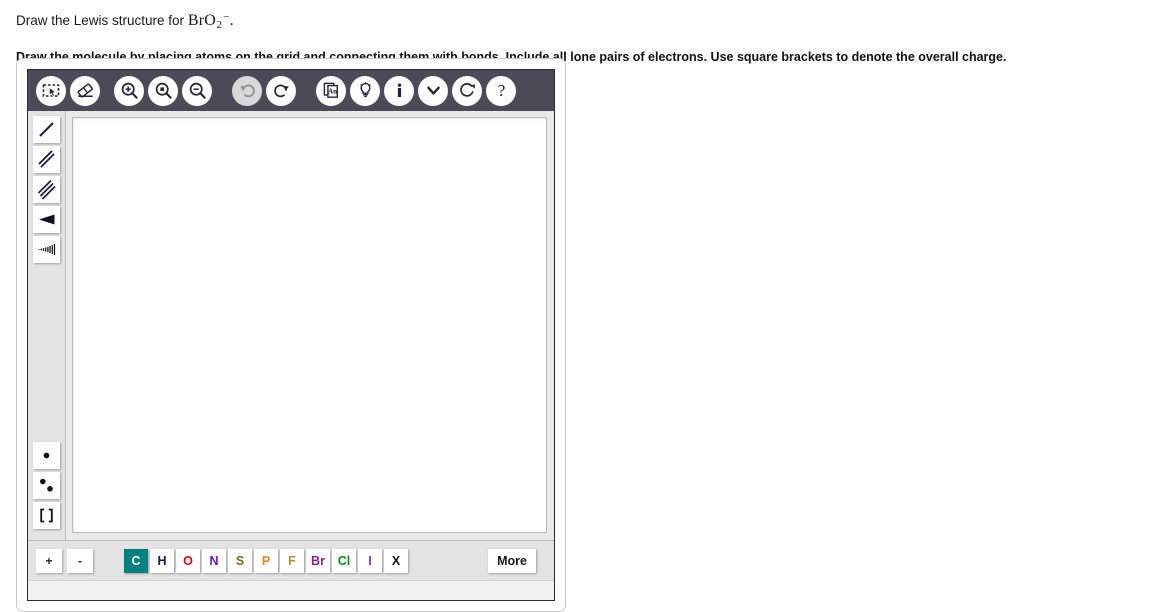 The height and width of the screenshot is (612, 1157). I want to click on svg-text: An, so click(332, 92).